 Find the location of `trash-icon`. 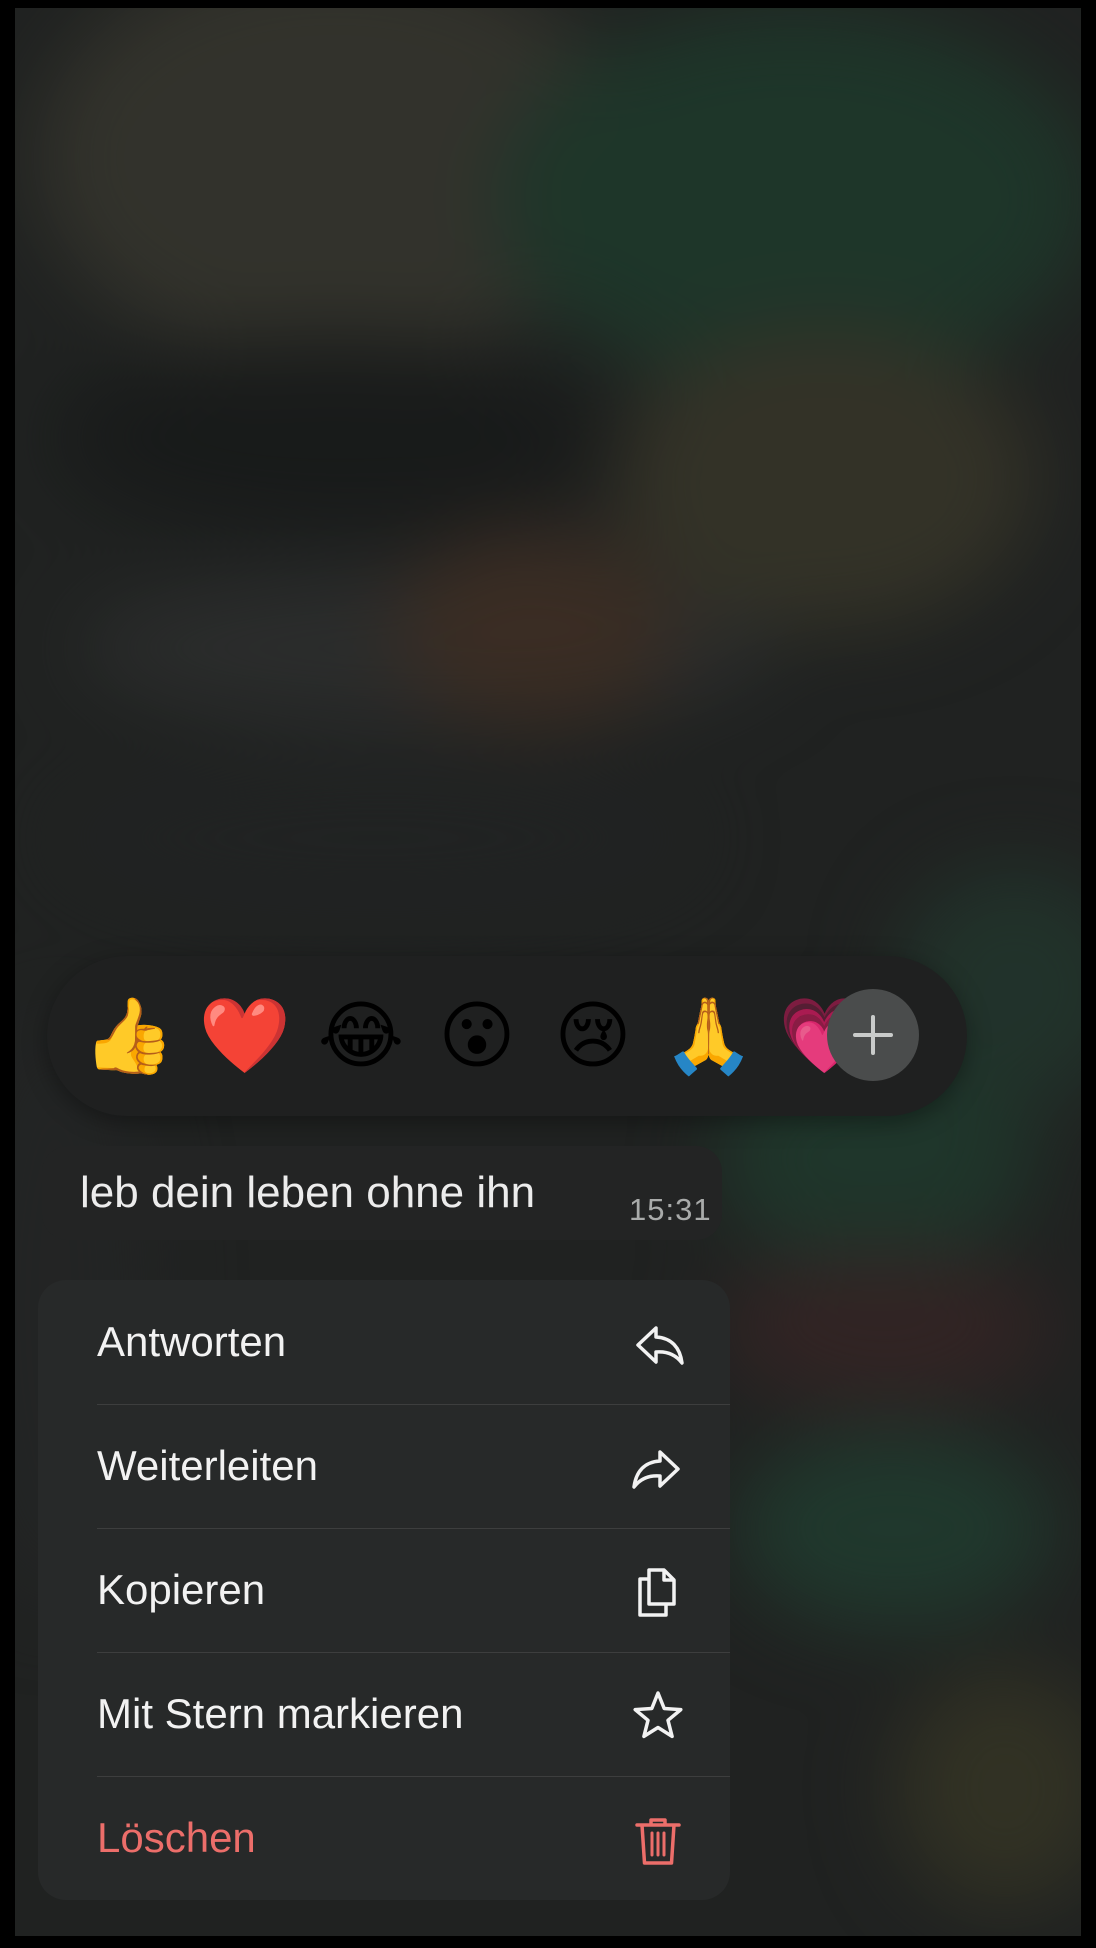

trash-icon is located at coordinates (658, 1841).